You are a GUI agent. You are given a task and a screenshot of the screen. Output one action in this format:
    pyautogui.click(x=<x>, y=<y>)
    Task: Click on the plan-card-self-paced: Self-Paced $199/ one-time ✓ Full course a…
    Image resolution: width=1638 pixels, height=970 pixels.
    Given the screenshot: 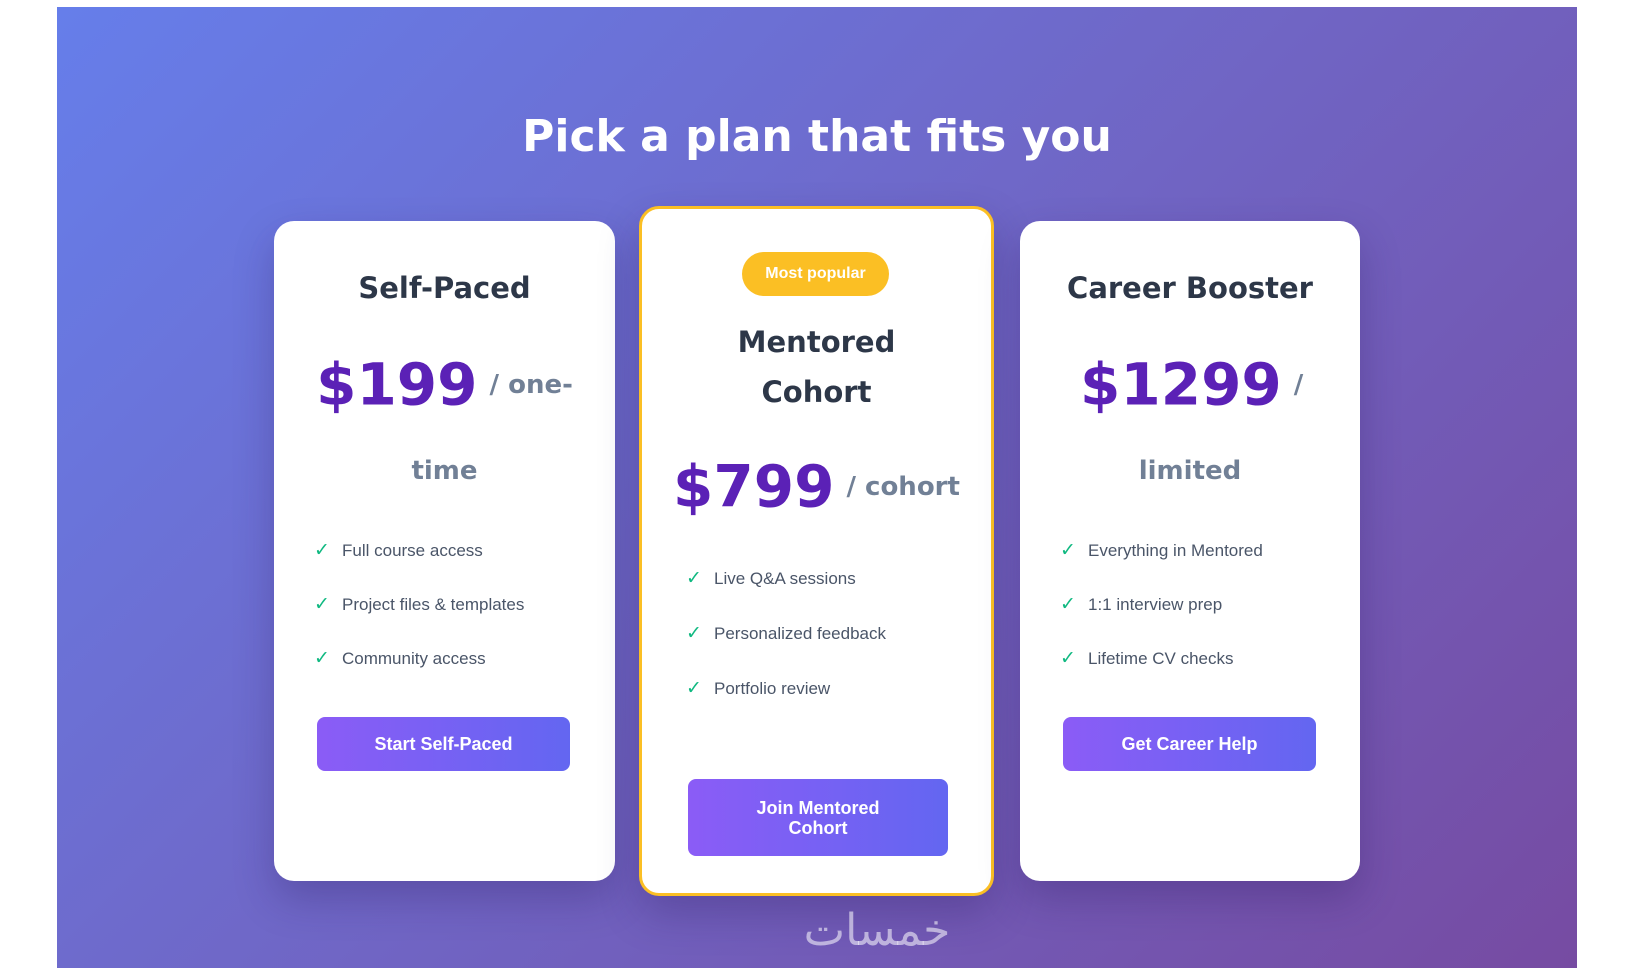 What is the action you would take?
    pyautogui.click(x=444, y=551)
    